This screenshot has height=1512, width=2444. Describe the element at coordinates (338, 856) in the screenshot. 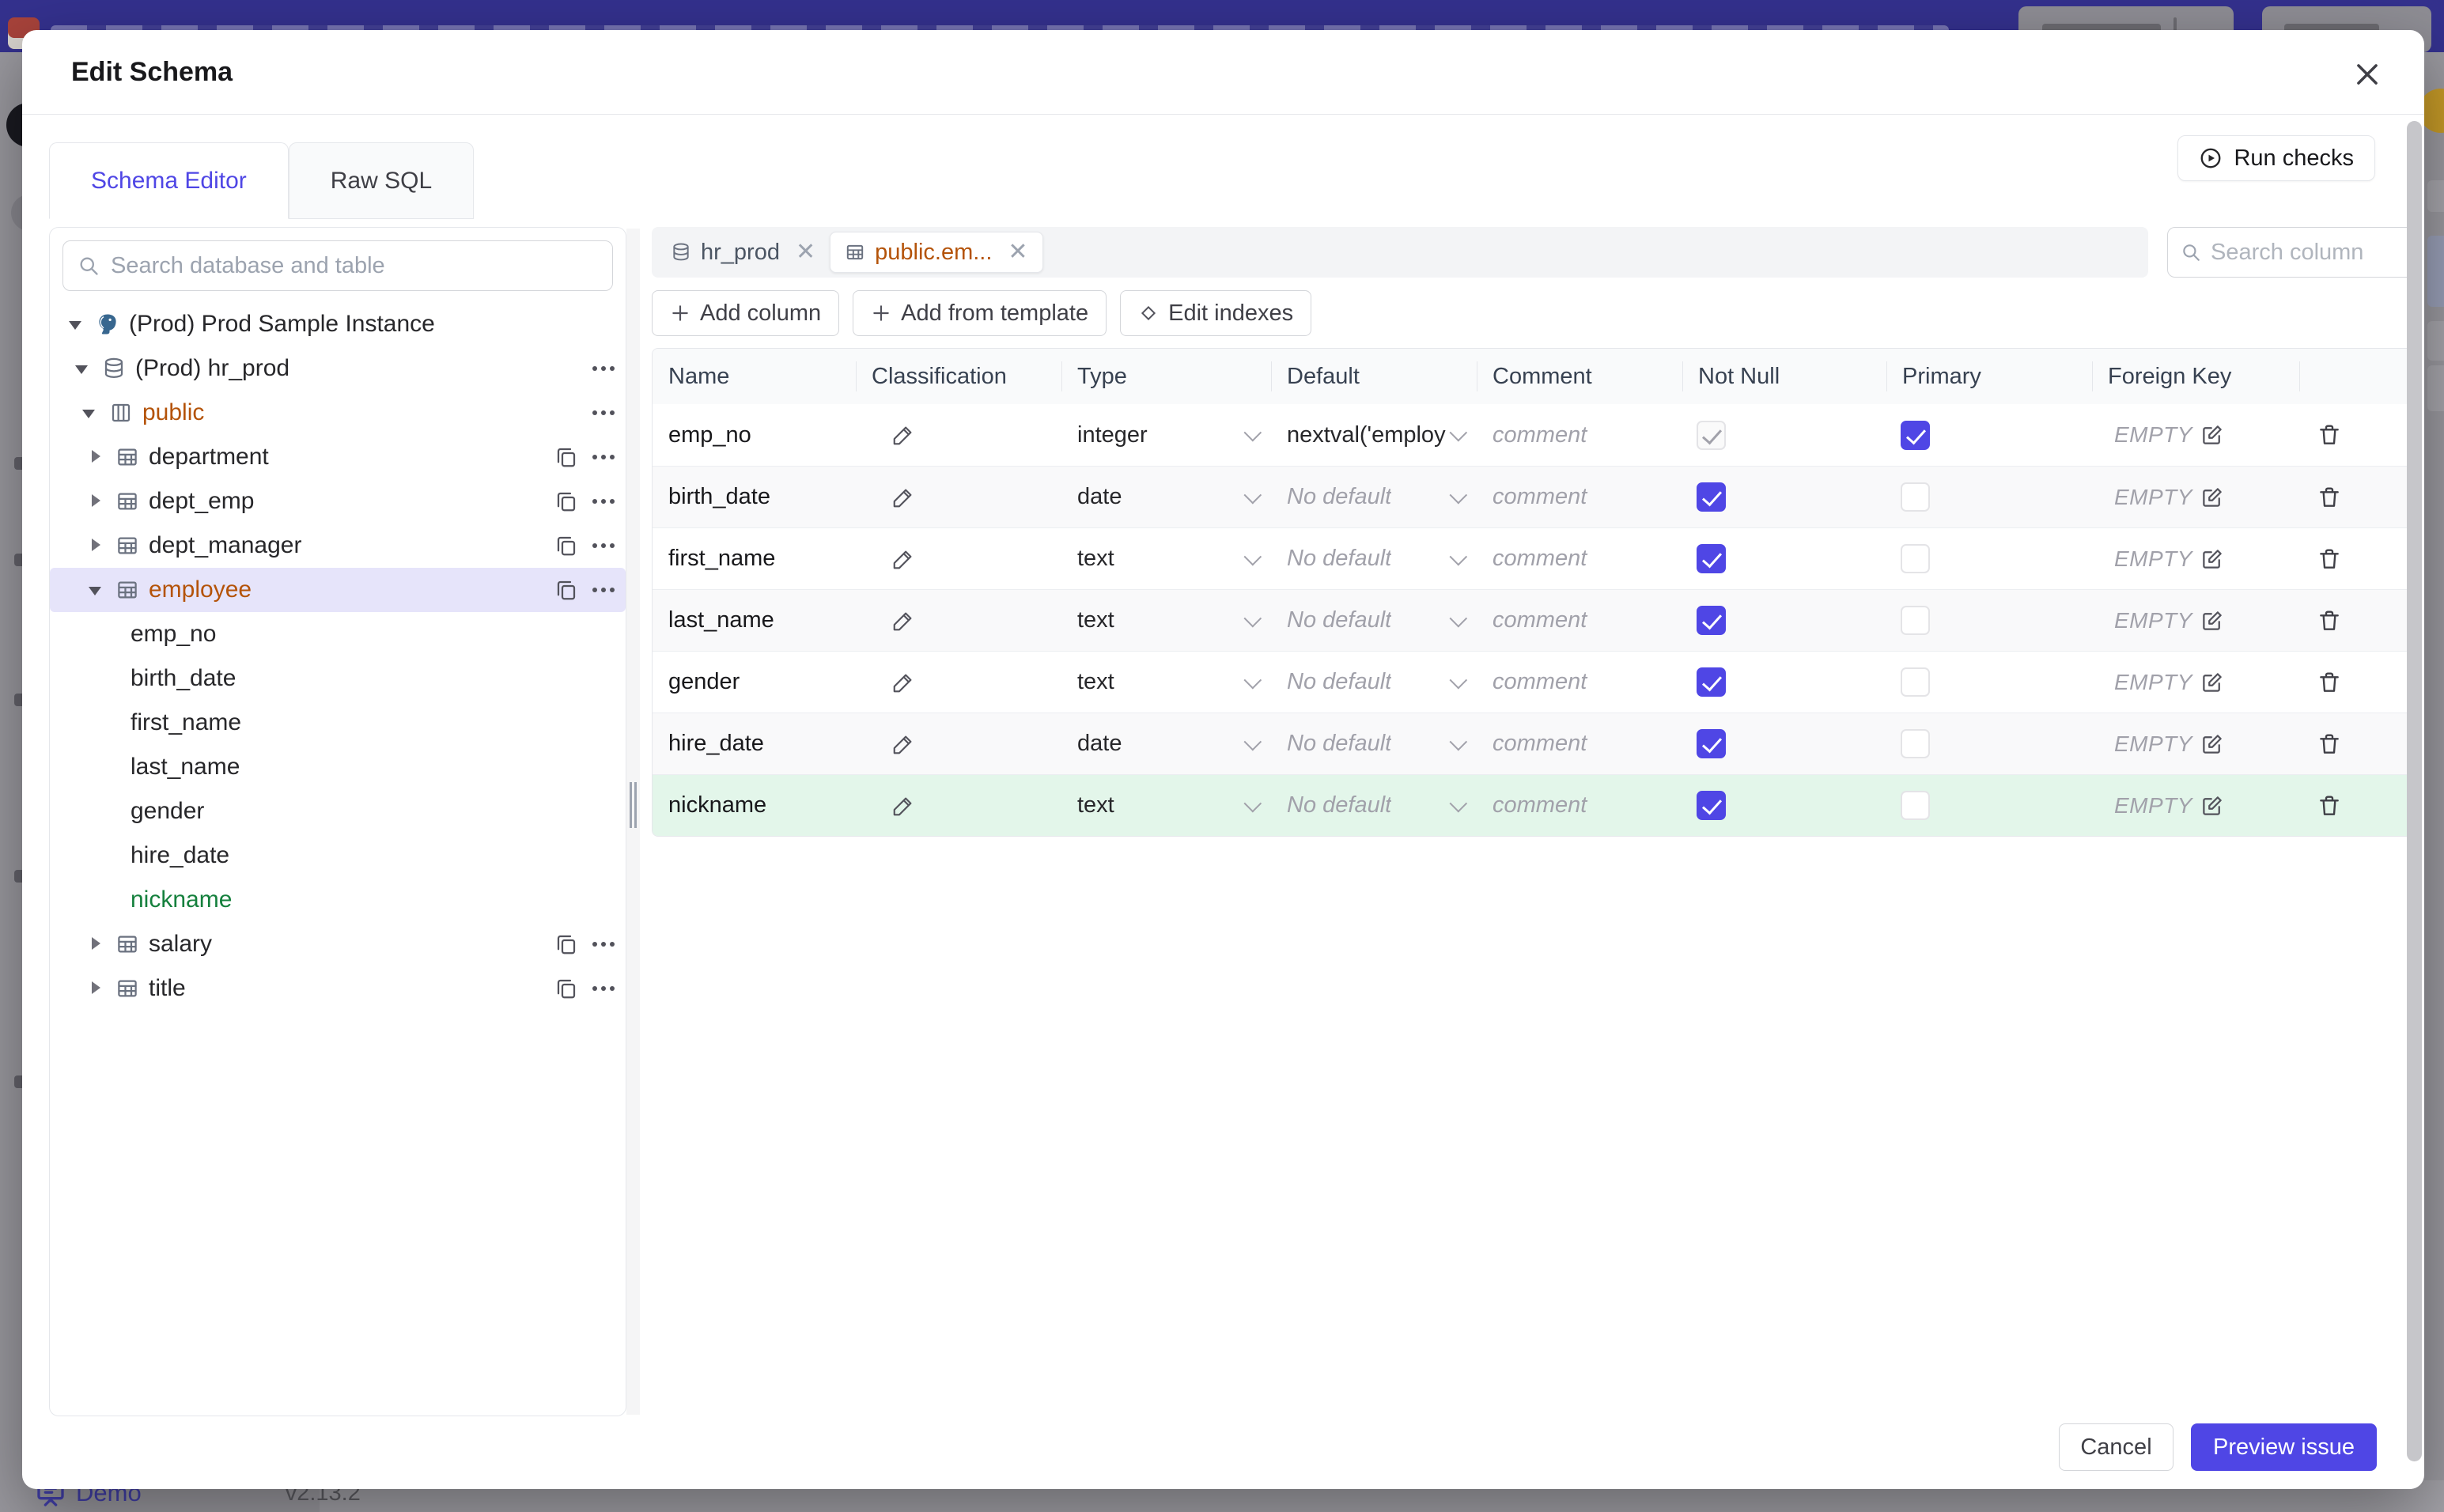

I see `tree-item-column-hire-date: hire_date` at that location.